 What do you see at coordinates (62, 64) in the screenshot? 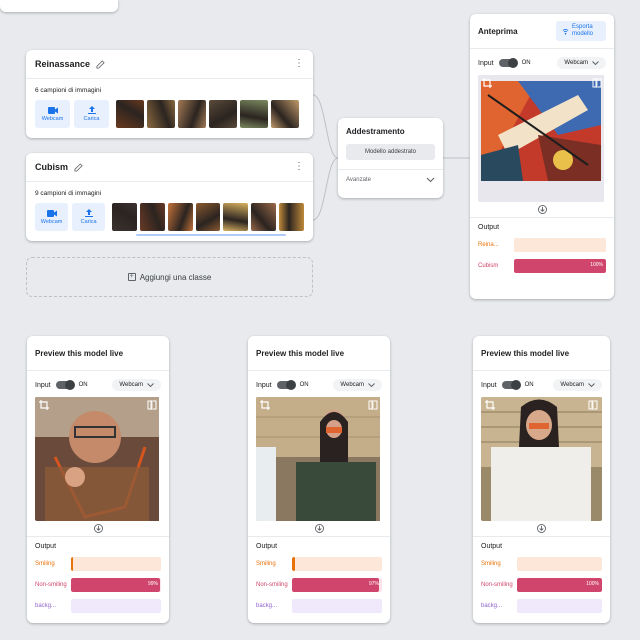
I see `class-title: Reinassance` at bounding box center [62, 64].